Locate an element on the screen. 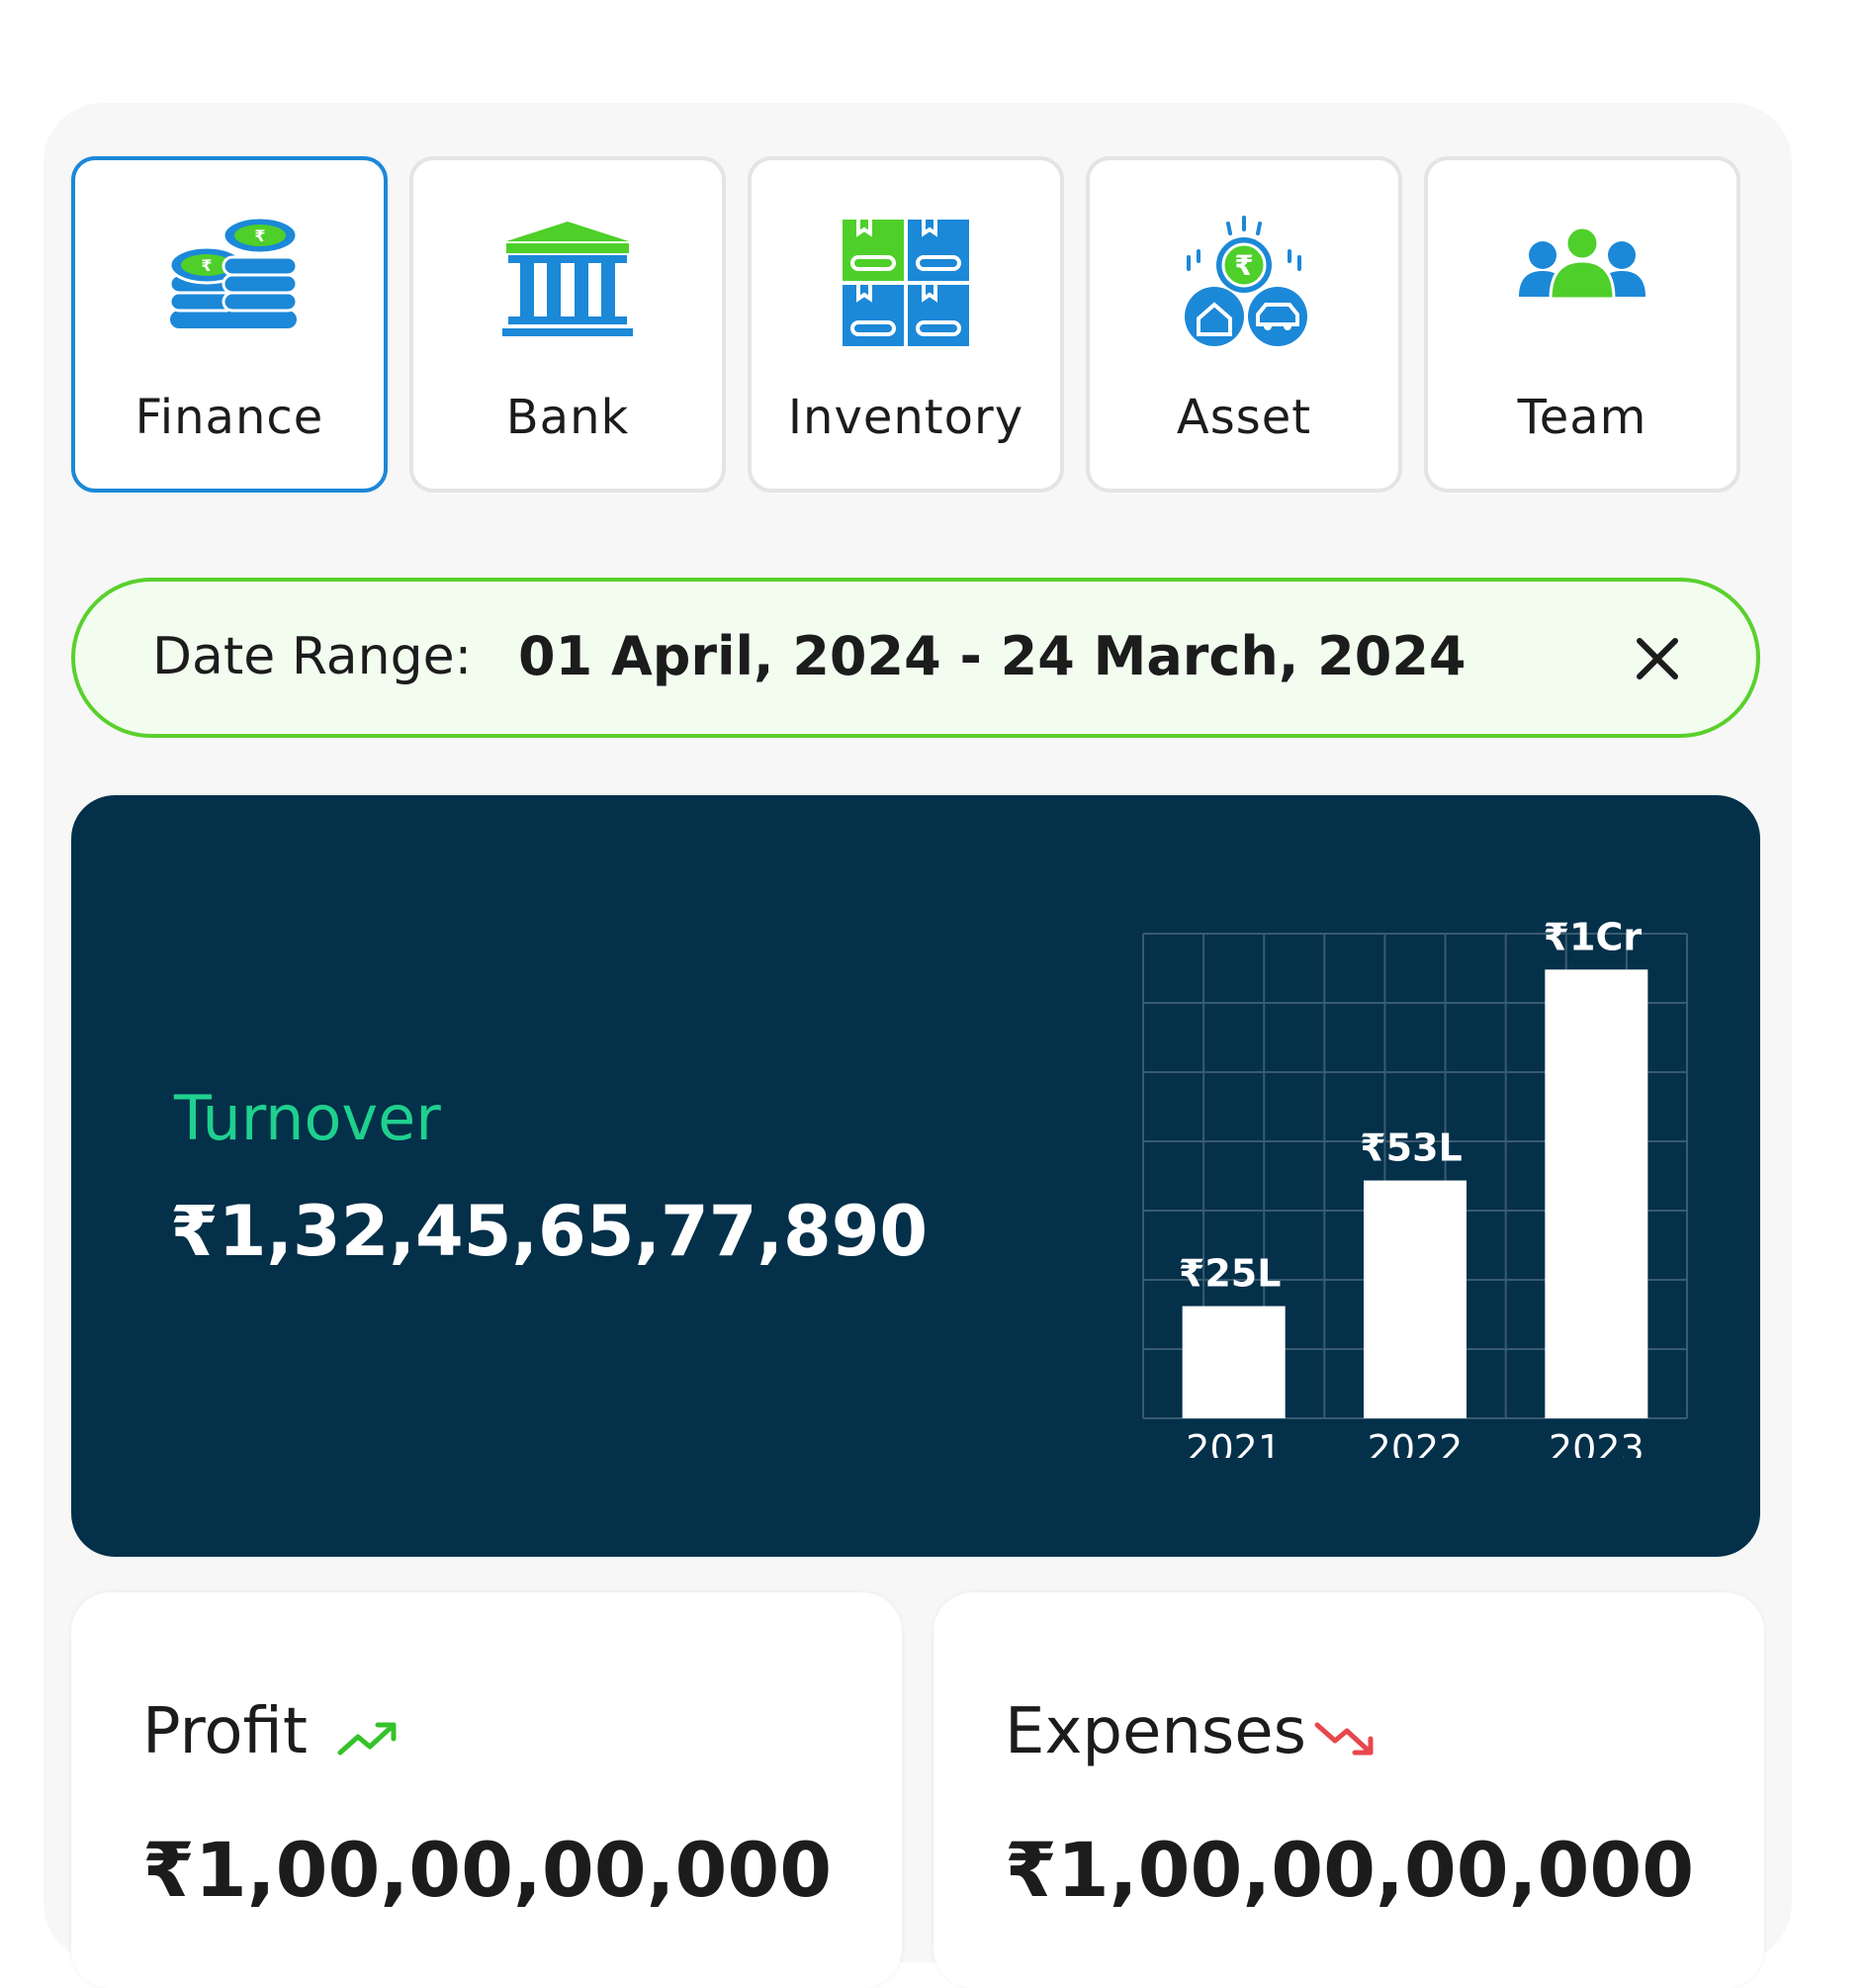  date-range-value: 01 April, 2024 - 24 March, 2024 is located at coordinates (993, 656).